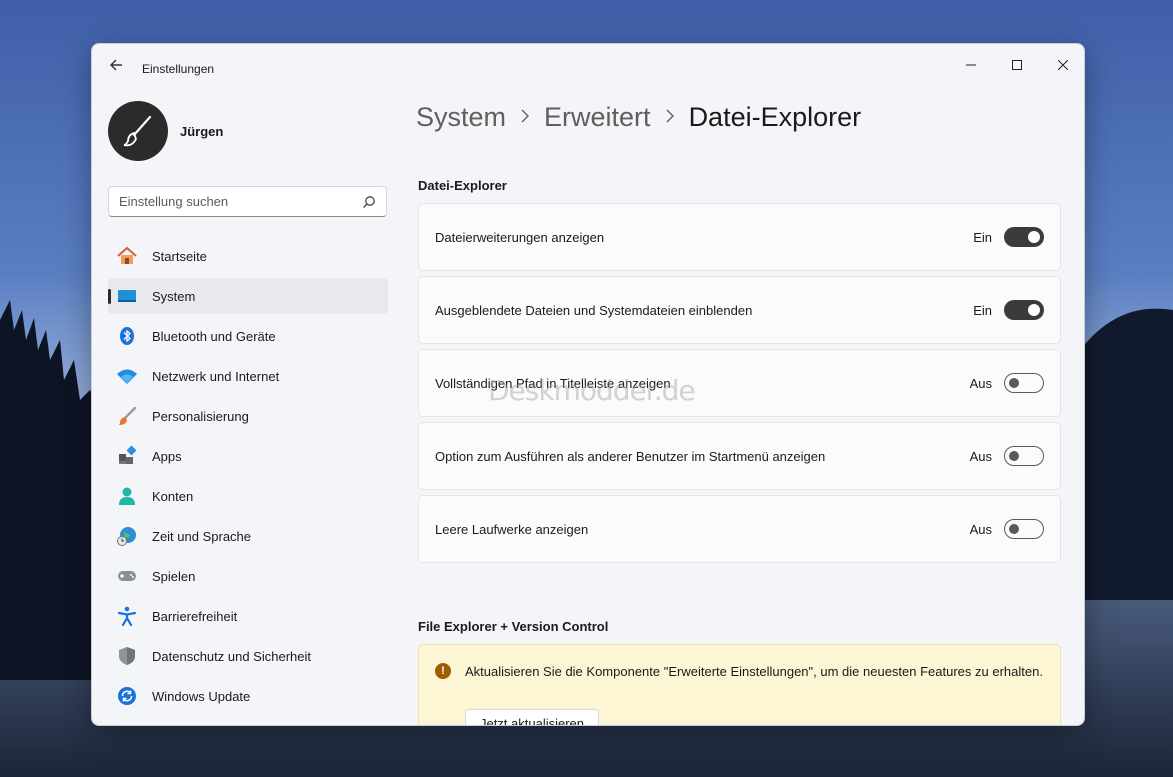 This screenshot has height=777, width=1173. I want to click on gamepad-icon, so click(127, 576).